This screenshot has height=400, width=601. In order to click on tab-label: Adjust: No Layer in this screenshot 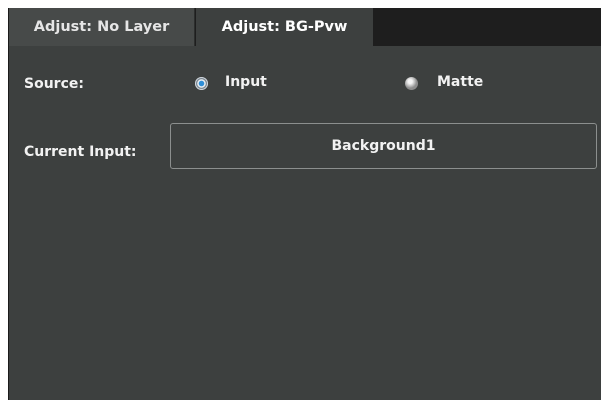, I will do `click(101, 27)`.